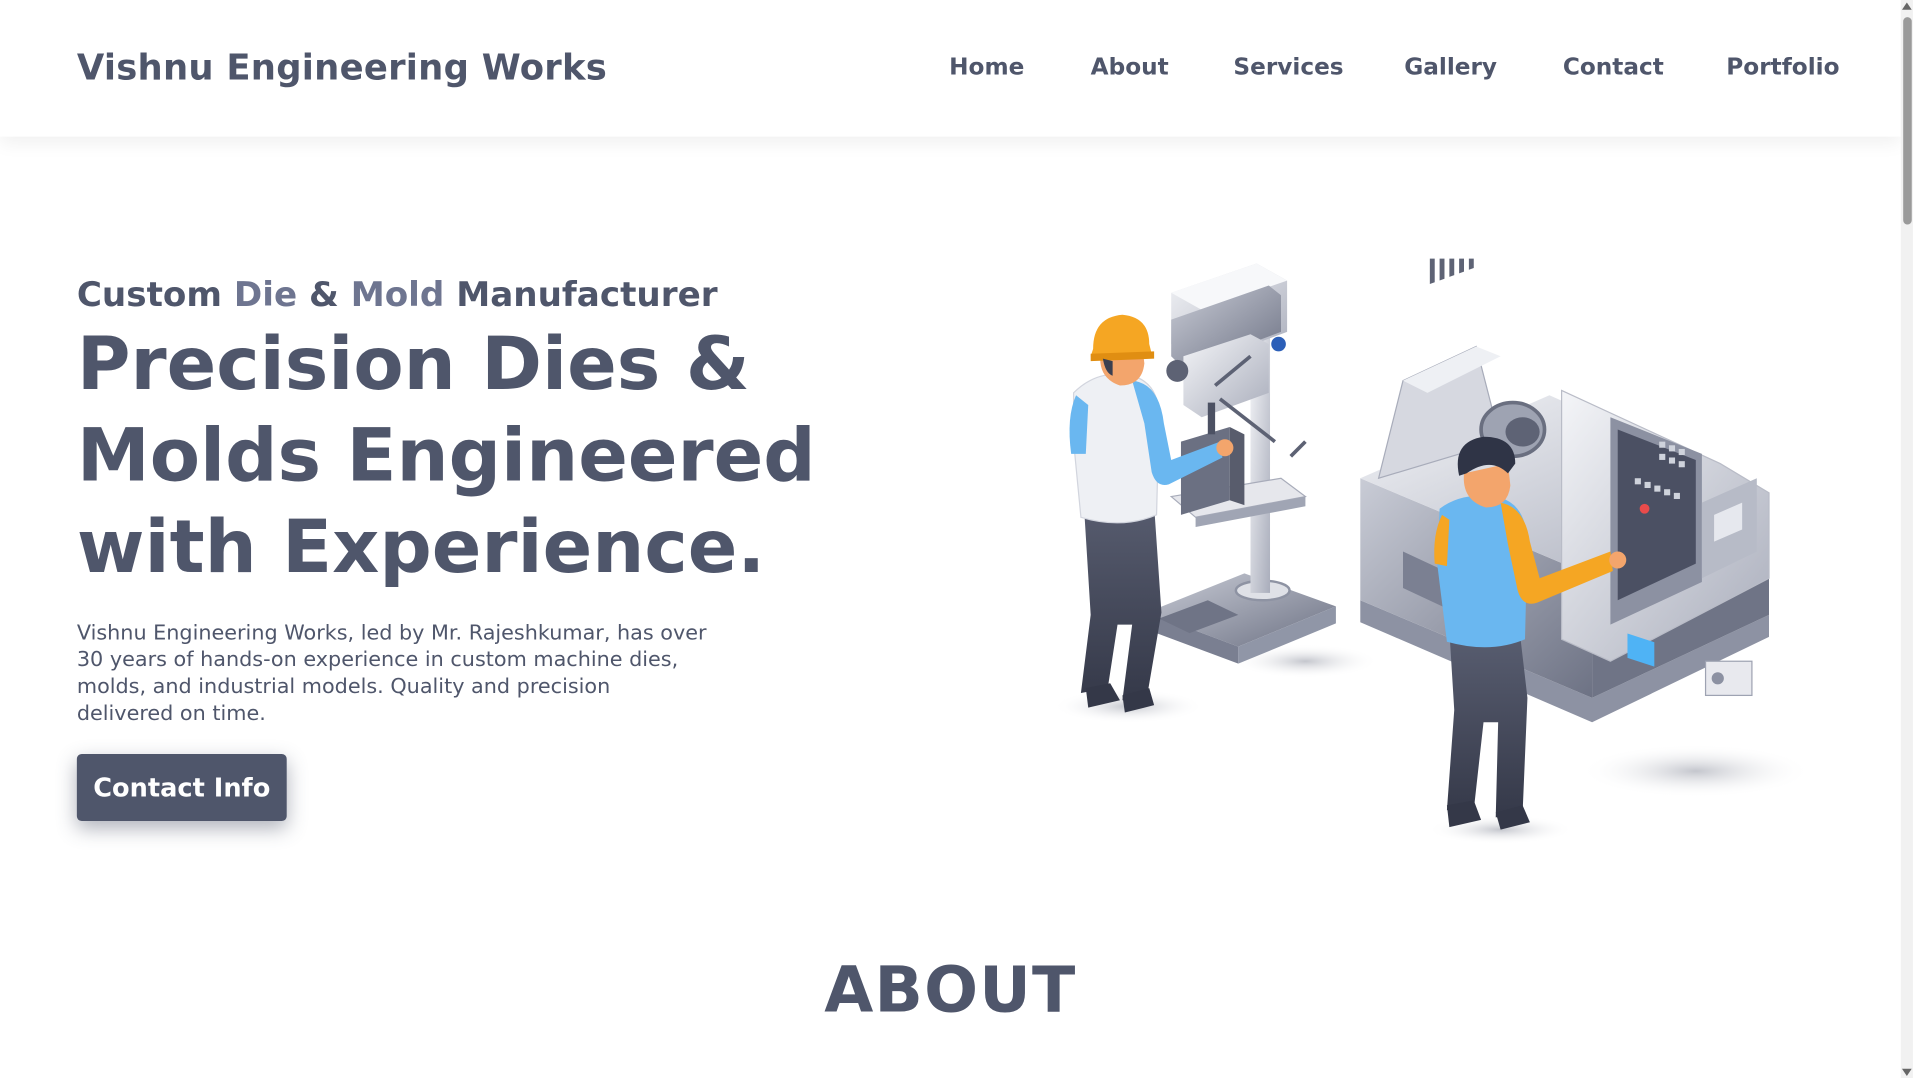 This screenshot has width=1913, height=1078. I want to click on hero-eyebrow: Custom Die & Mold Manufacturer, so click(397, 295).